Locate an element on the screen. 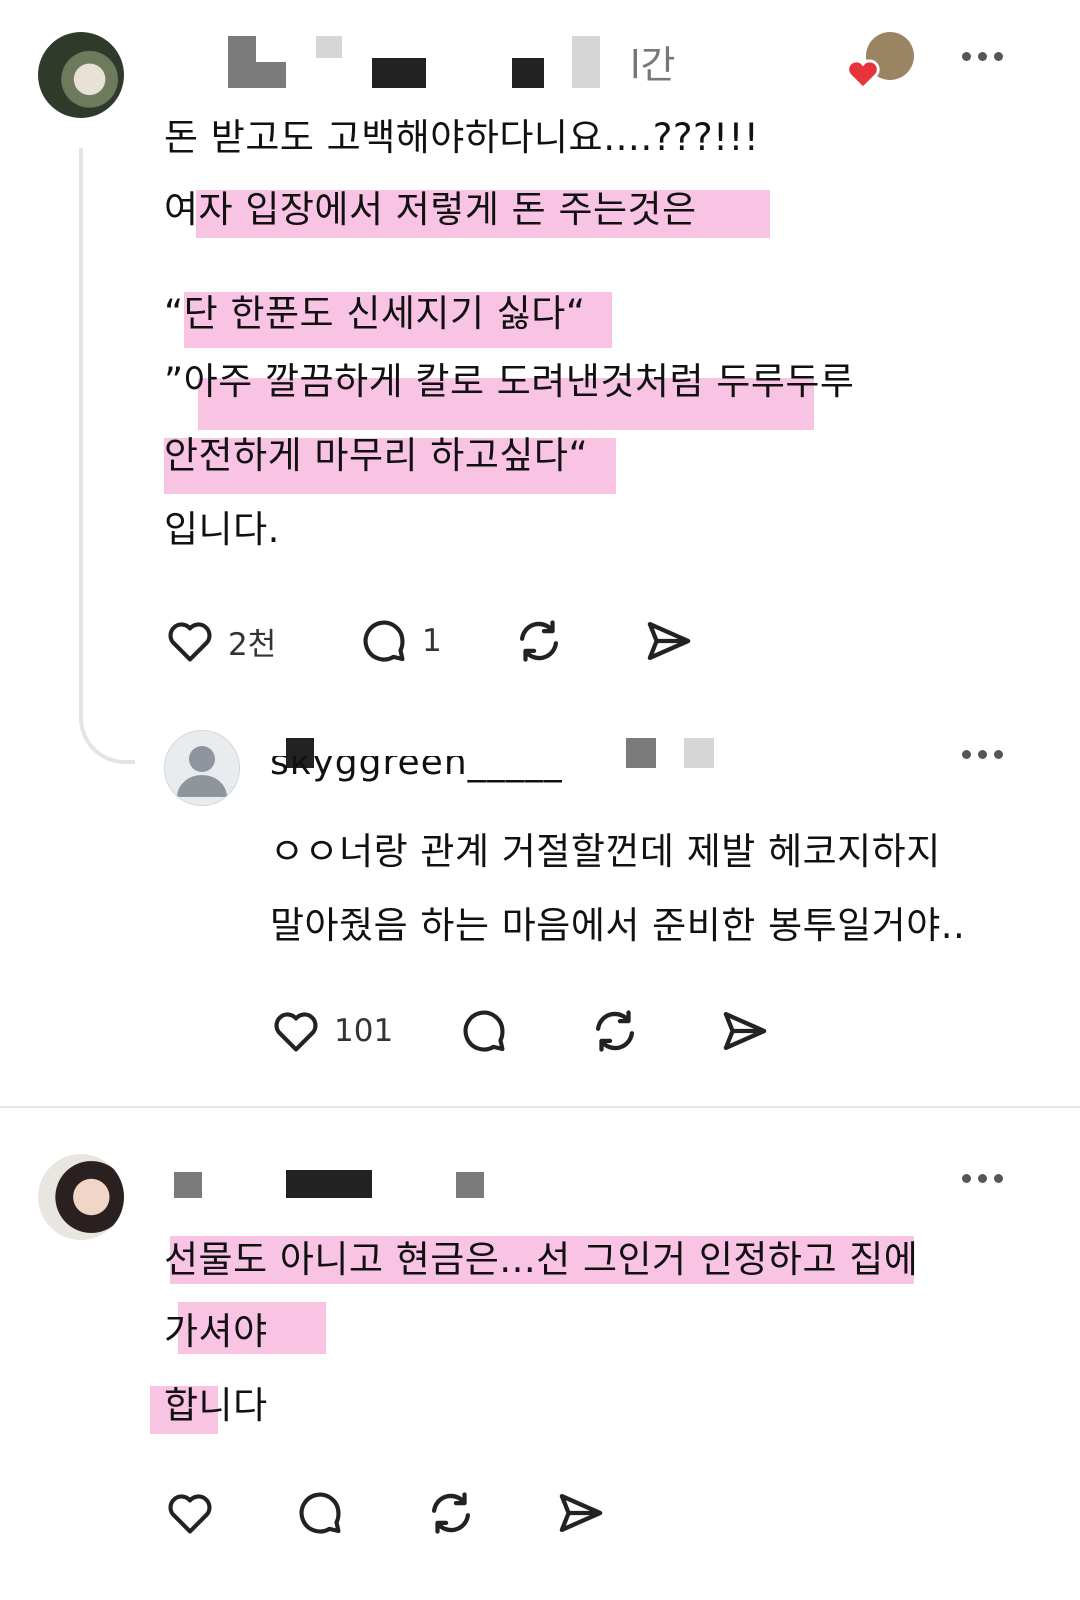 The image size is (1080, 1600). thread-line is located at coordinates (107, 456).